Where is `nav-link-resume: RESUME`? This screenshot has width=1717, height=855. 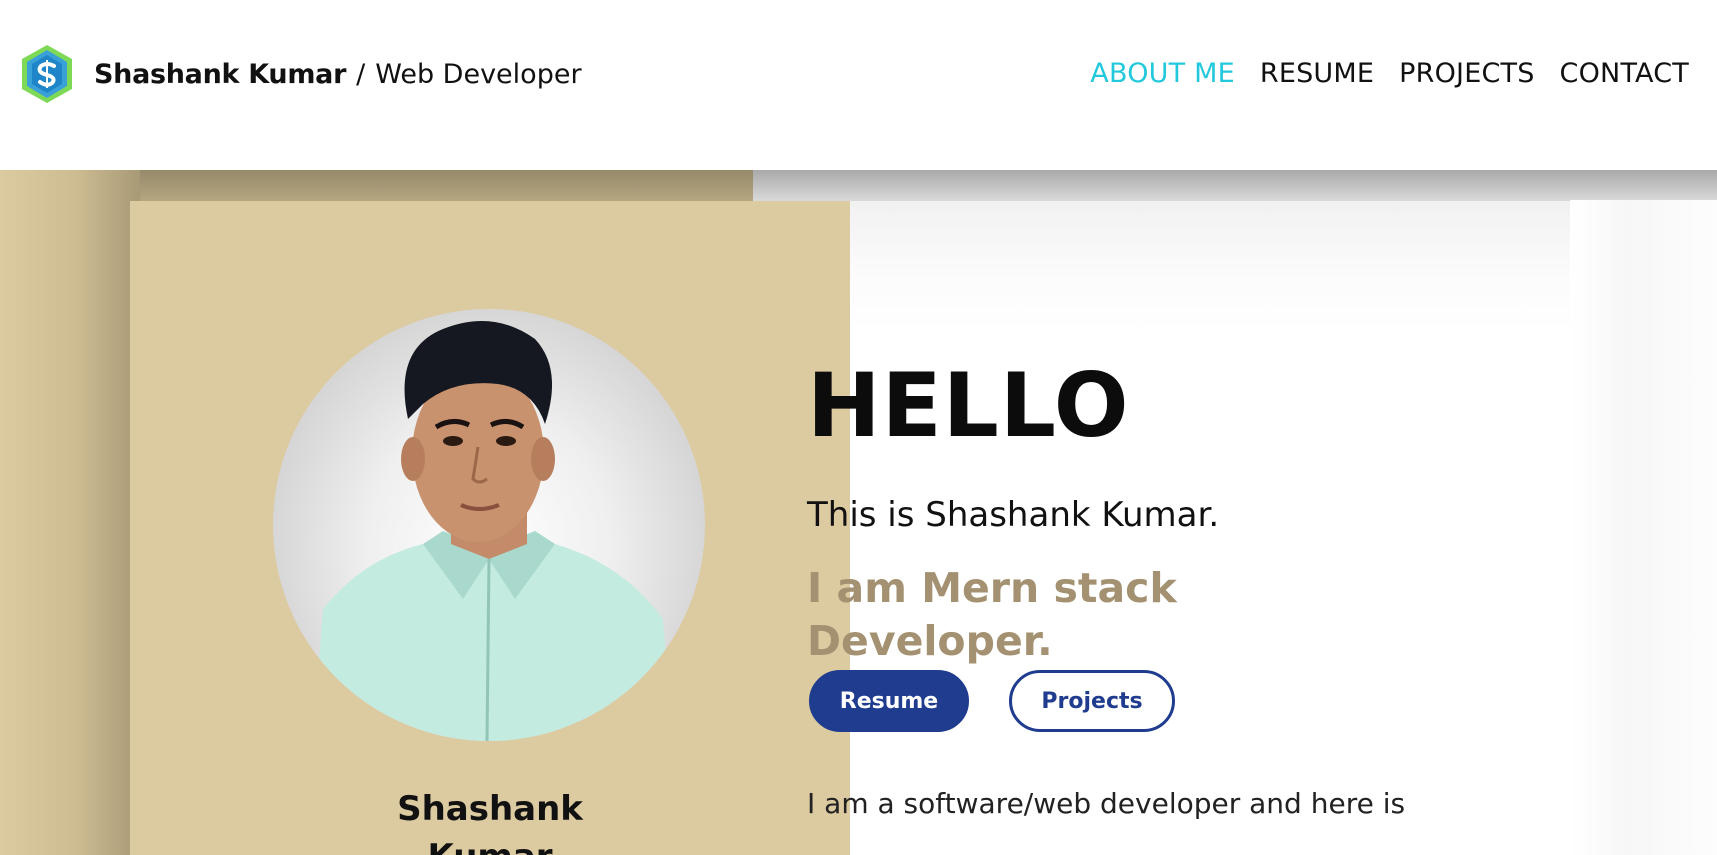
nav-link-resume: RESUME is located at coordinates (1317, 73).